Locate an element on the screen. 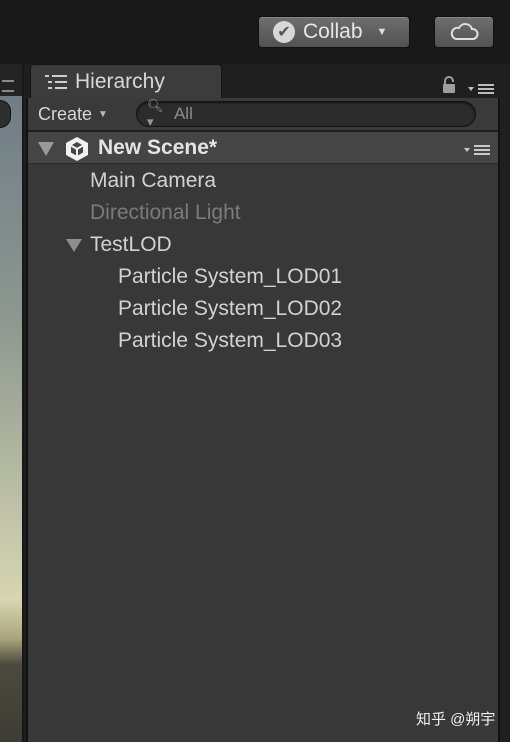  tab-hierarchy: Hierarchy is located at coordinates (126, 81).